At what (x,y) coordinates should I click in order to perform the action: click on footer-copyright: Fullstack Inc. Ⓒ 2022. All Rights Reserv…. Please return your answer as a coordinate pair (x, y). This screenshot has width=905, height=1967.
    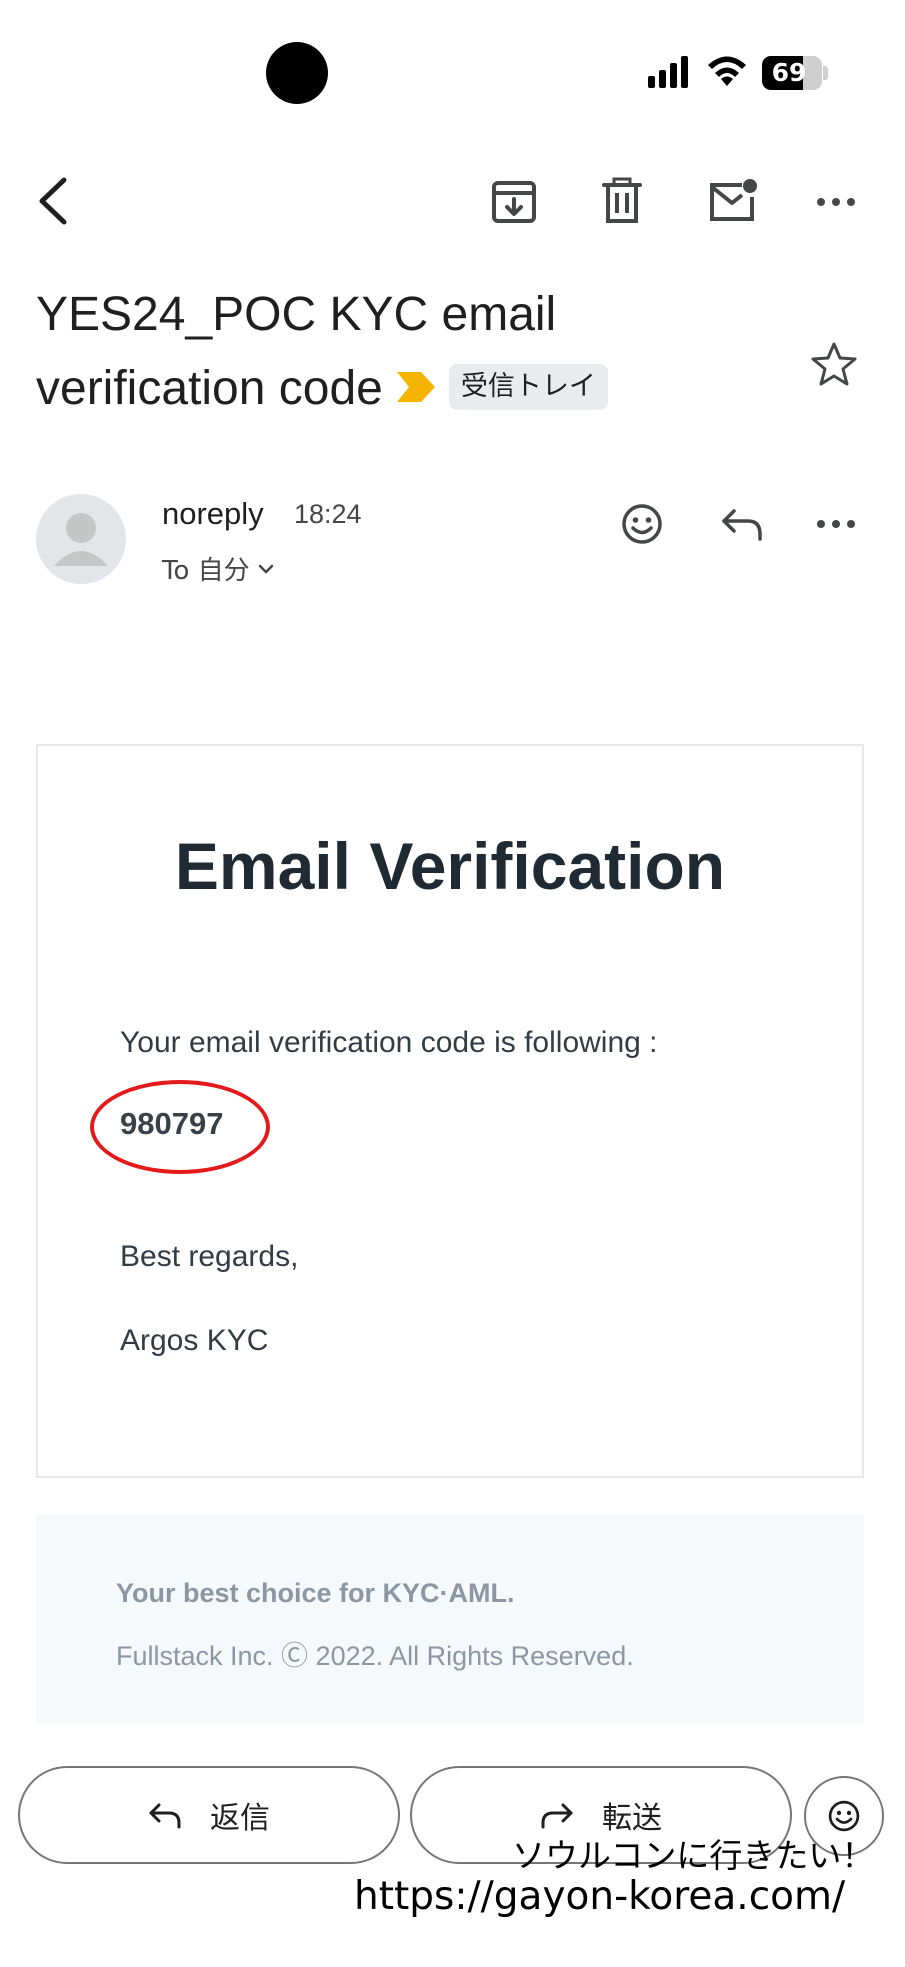
    Looking at the image, I should click on (375, 1656).